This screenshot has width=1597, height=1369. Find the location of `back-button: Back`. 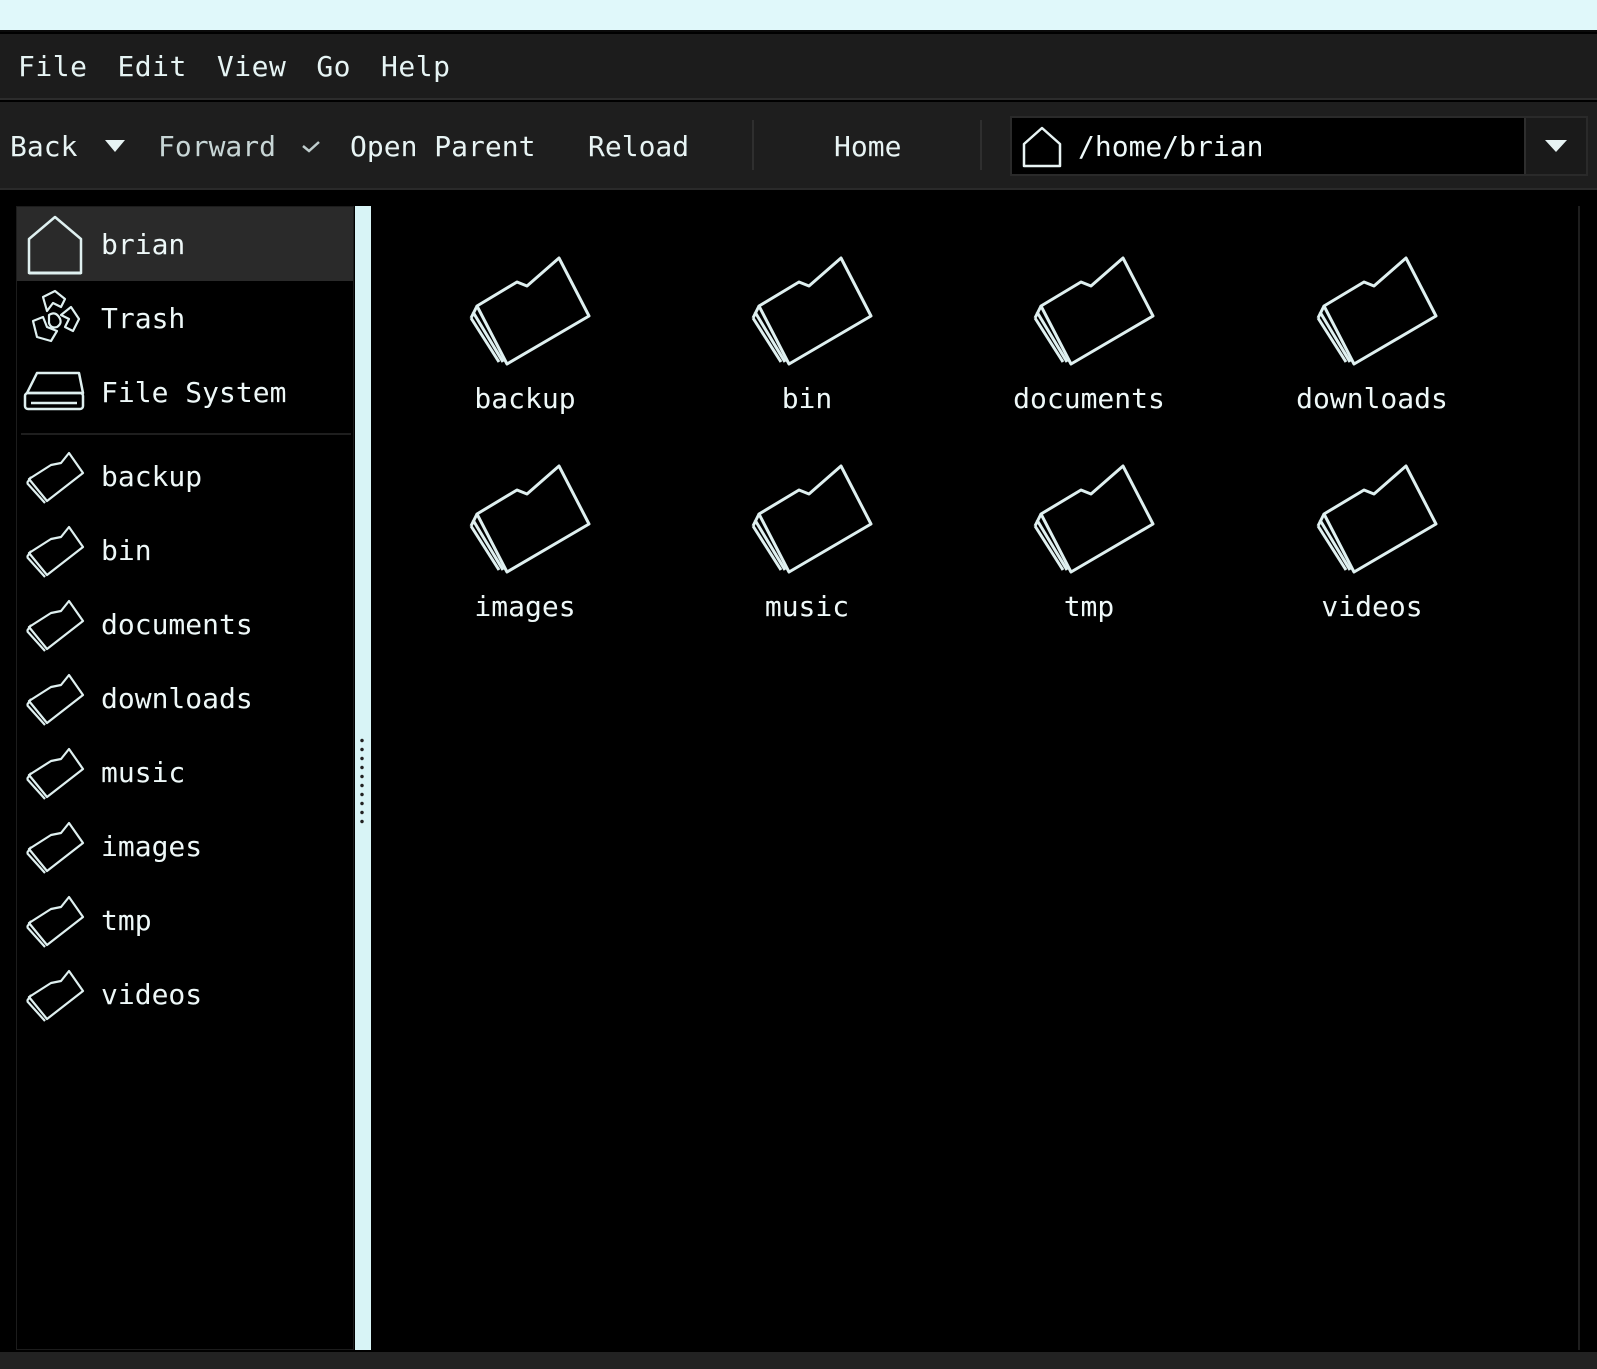

back-button: Back is located at coordinates (43, 146).